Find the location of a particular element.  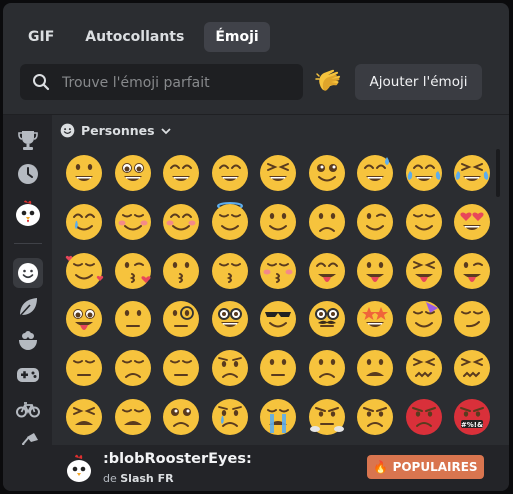

server-name: Slash FR is located at coordinates (147, 478).